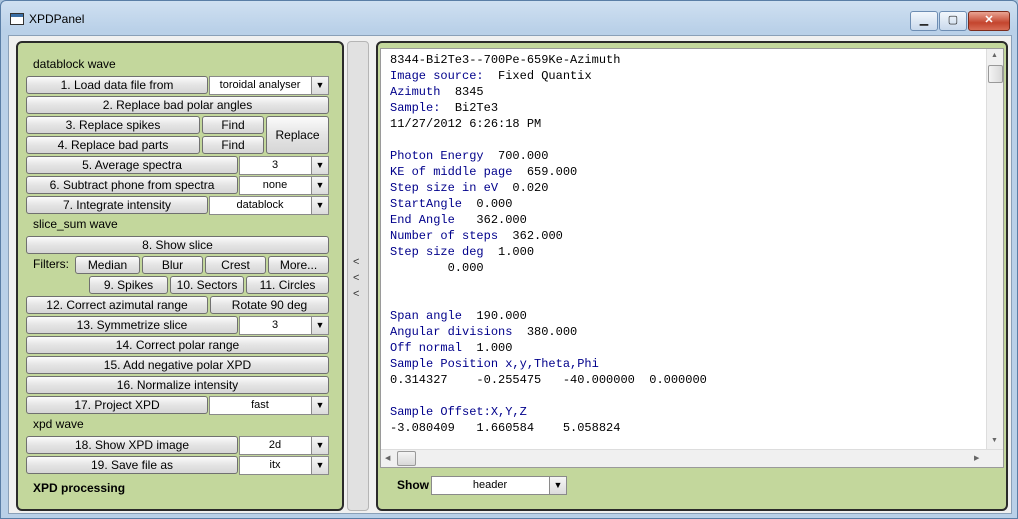 Image resolution: width=1018 pixels, height=519 pixels. What do you see at coordinates (117, 205) in the screenshot?
I see `integrate-intensity-button: 7. Integrate intensity` at bounding box center [117, 205].